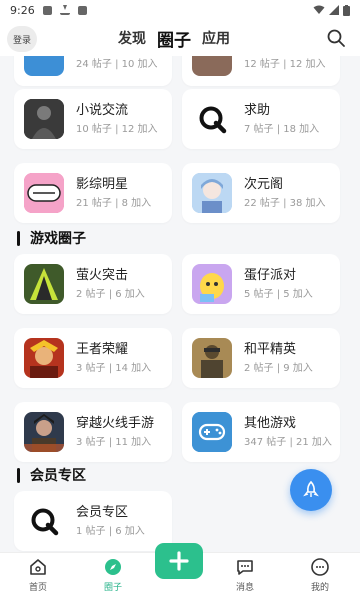  What do you see at coordinates (270, 423) in the screenshot?
I see `circle-name: 其他游戏` at bounding box center [270, 423].